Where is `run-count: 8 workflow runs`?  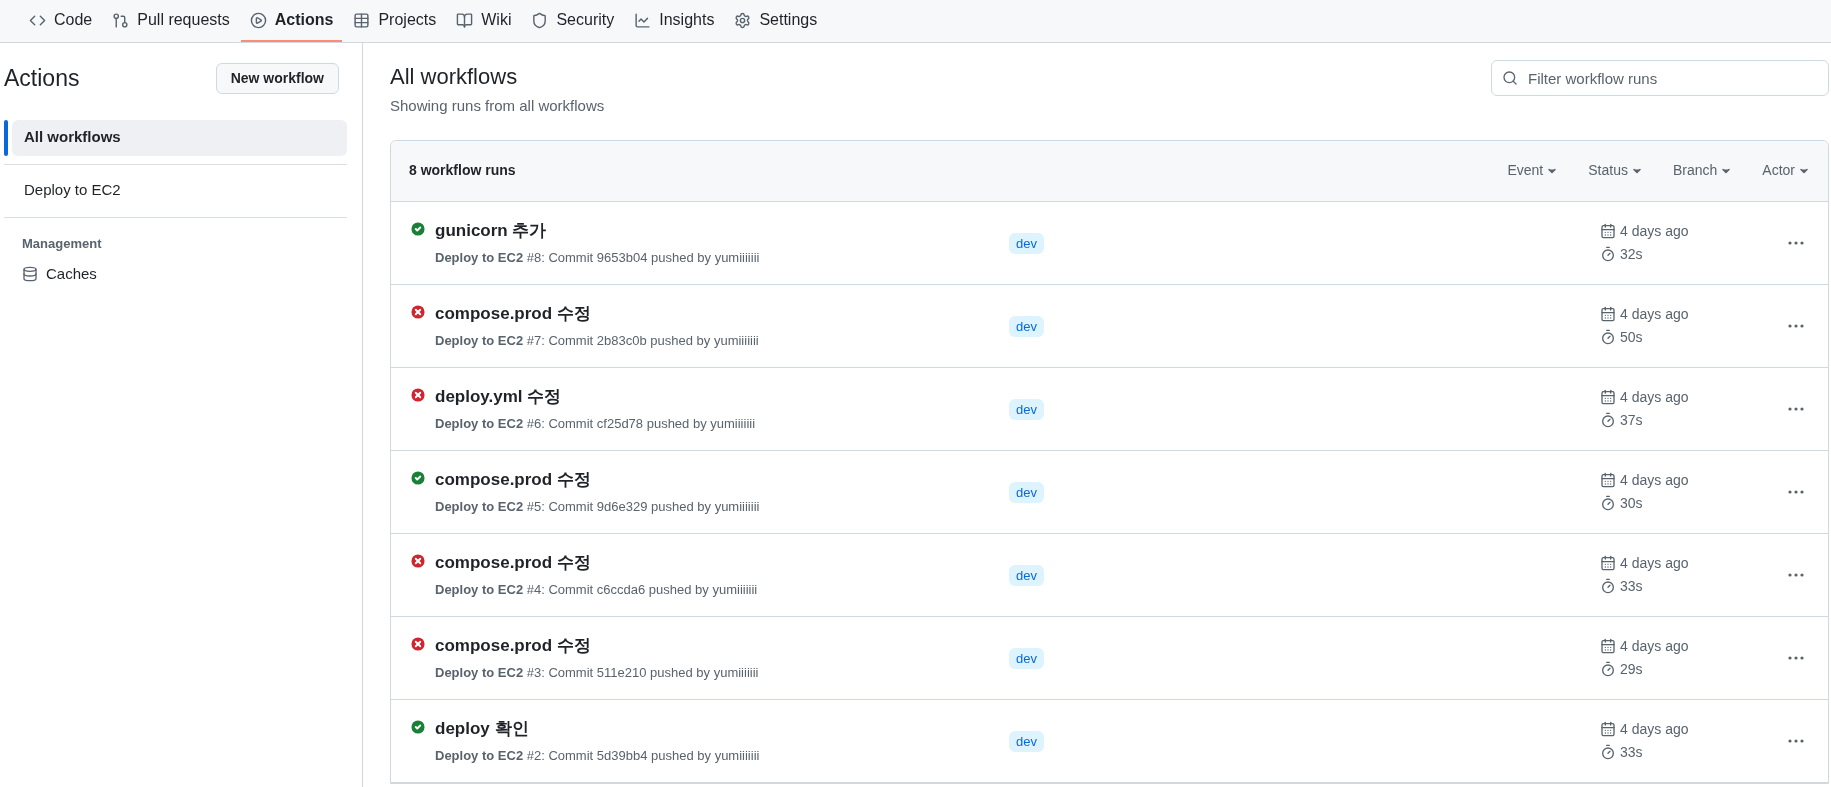 run-count: 8 workflow runs is located at coordinates (462, 170).